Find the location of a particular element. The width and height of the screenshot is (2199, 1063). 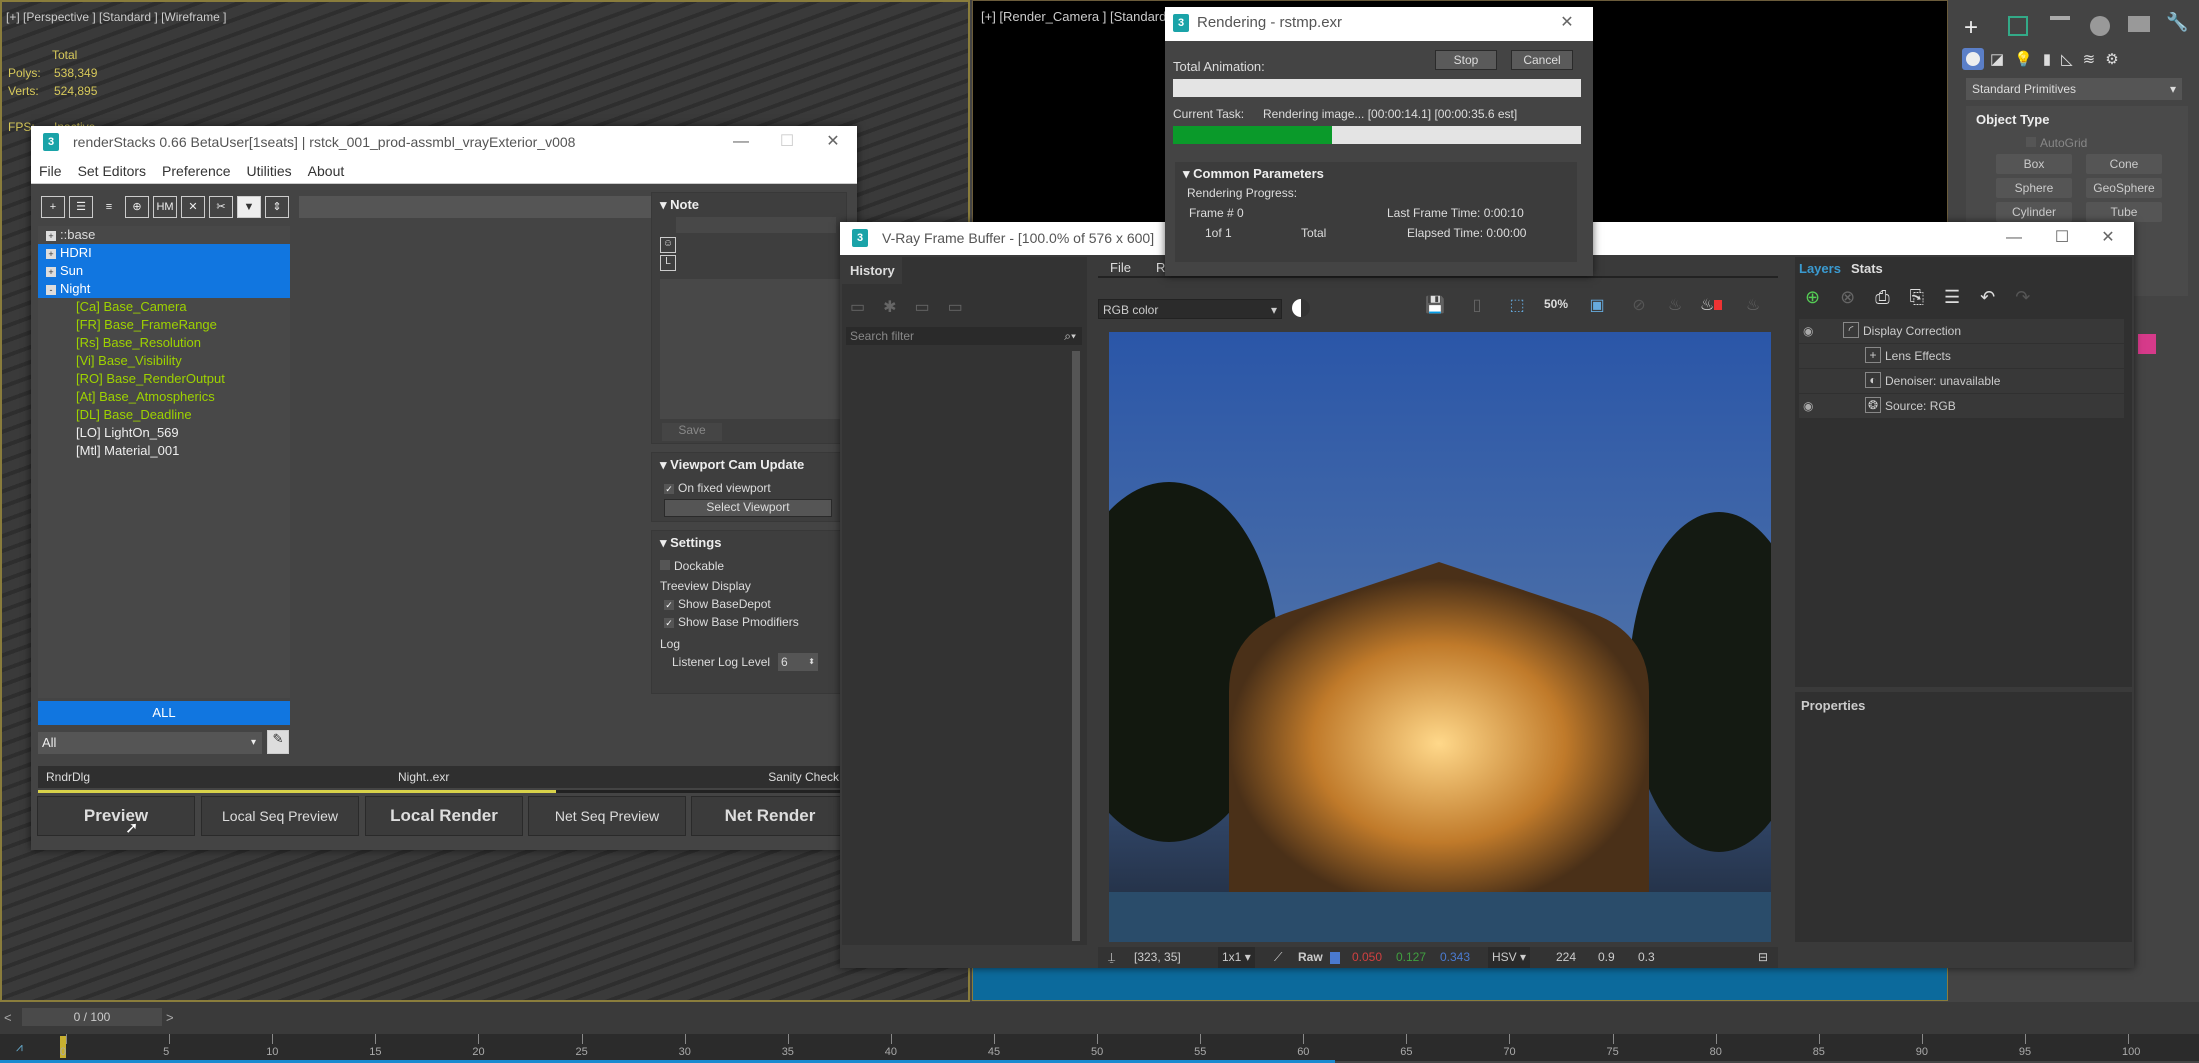

save-note-button: Save is located at coordinates (692, 432).